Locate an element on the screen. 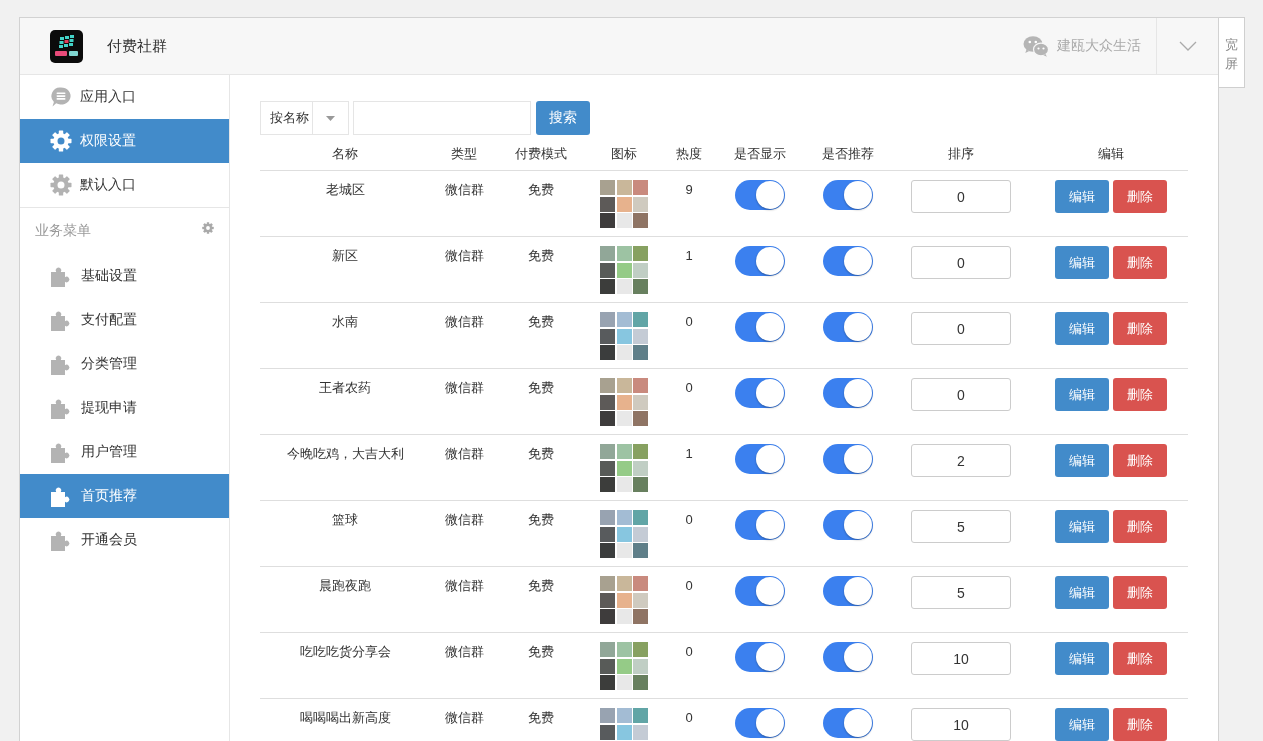 The height and width of the screenshot is (741, 1263). table-cell-text: 王者农药 is located at coordinates (345, 388).